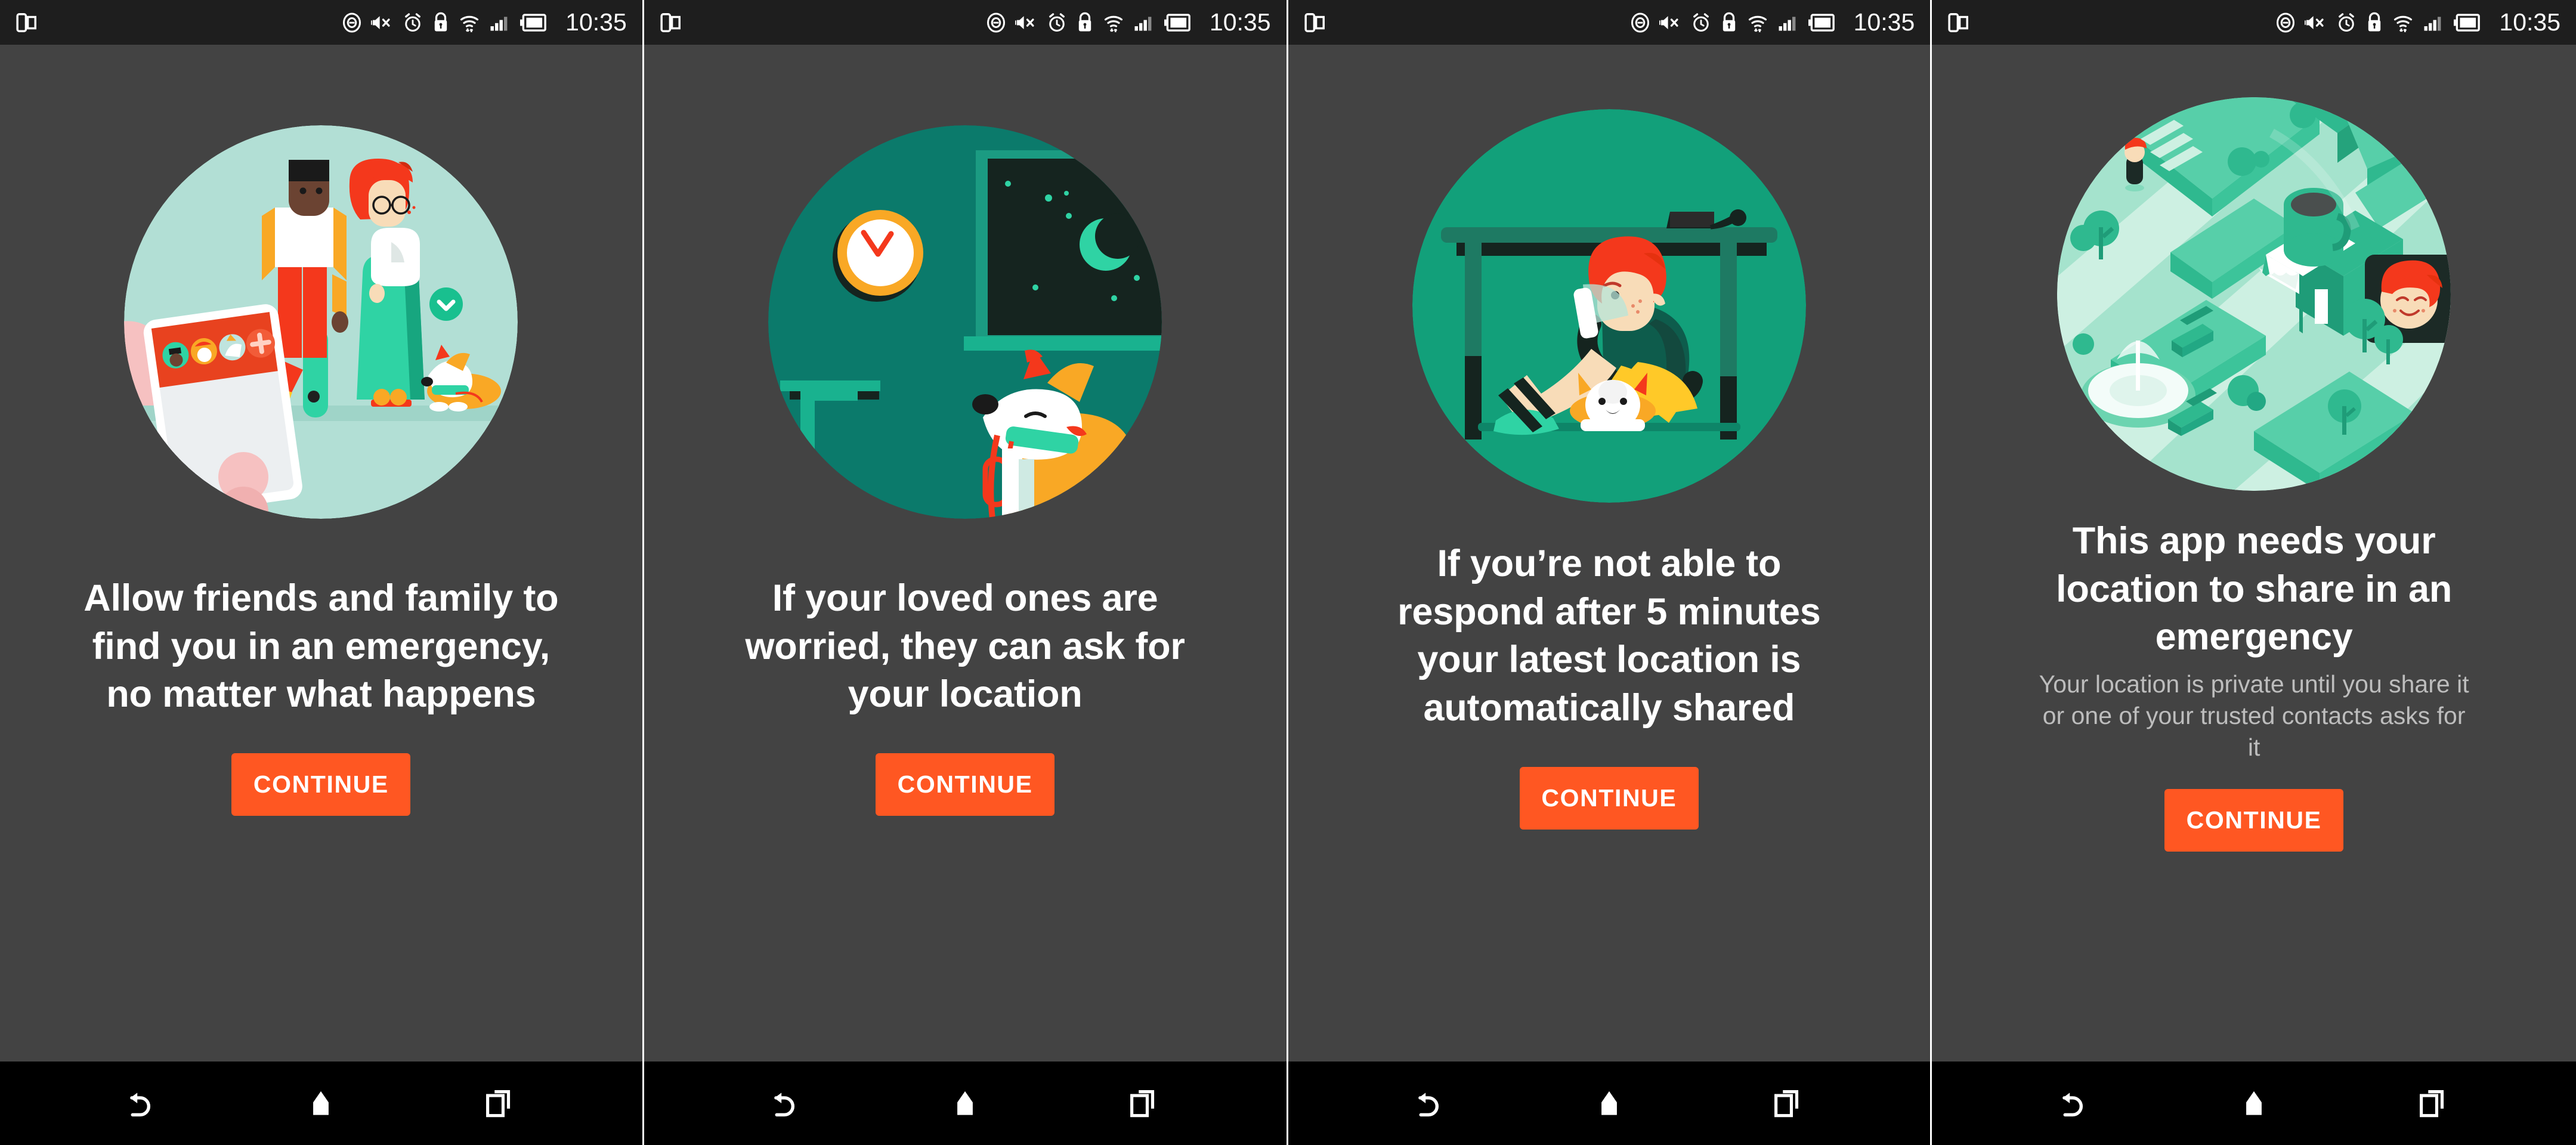 The image size is (2576, 1145). Describe the element at coordinates (1609, 798) in the screenshot. I see `continue-button-3: CONTINUE` at that location.